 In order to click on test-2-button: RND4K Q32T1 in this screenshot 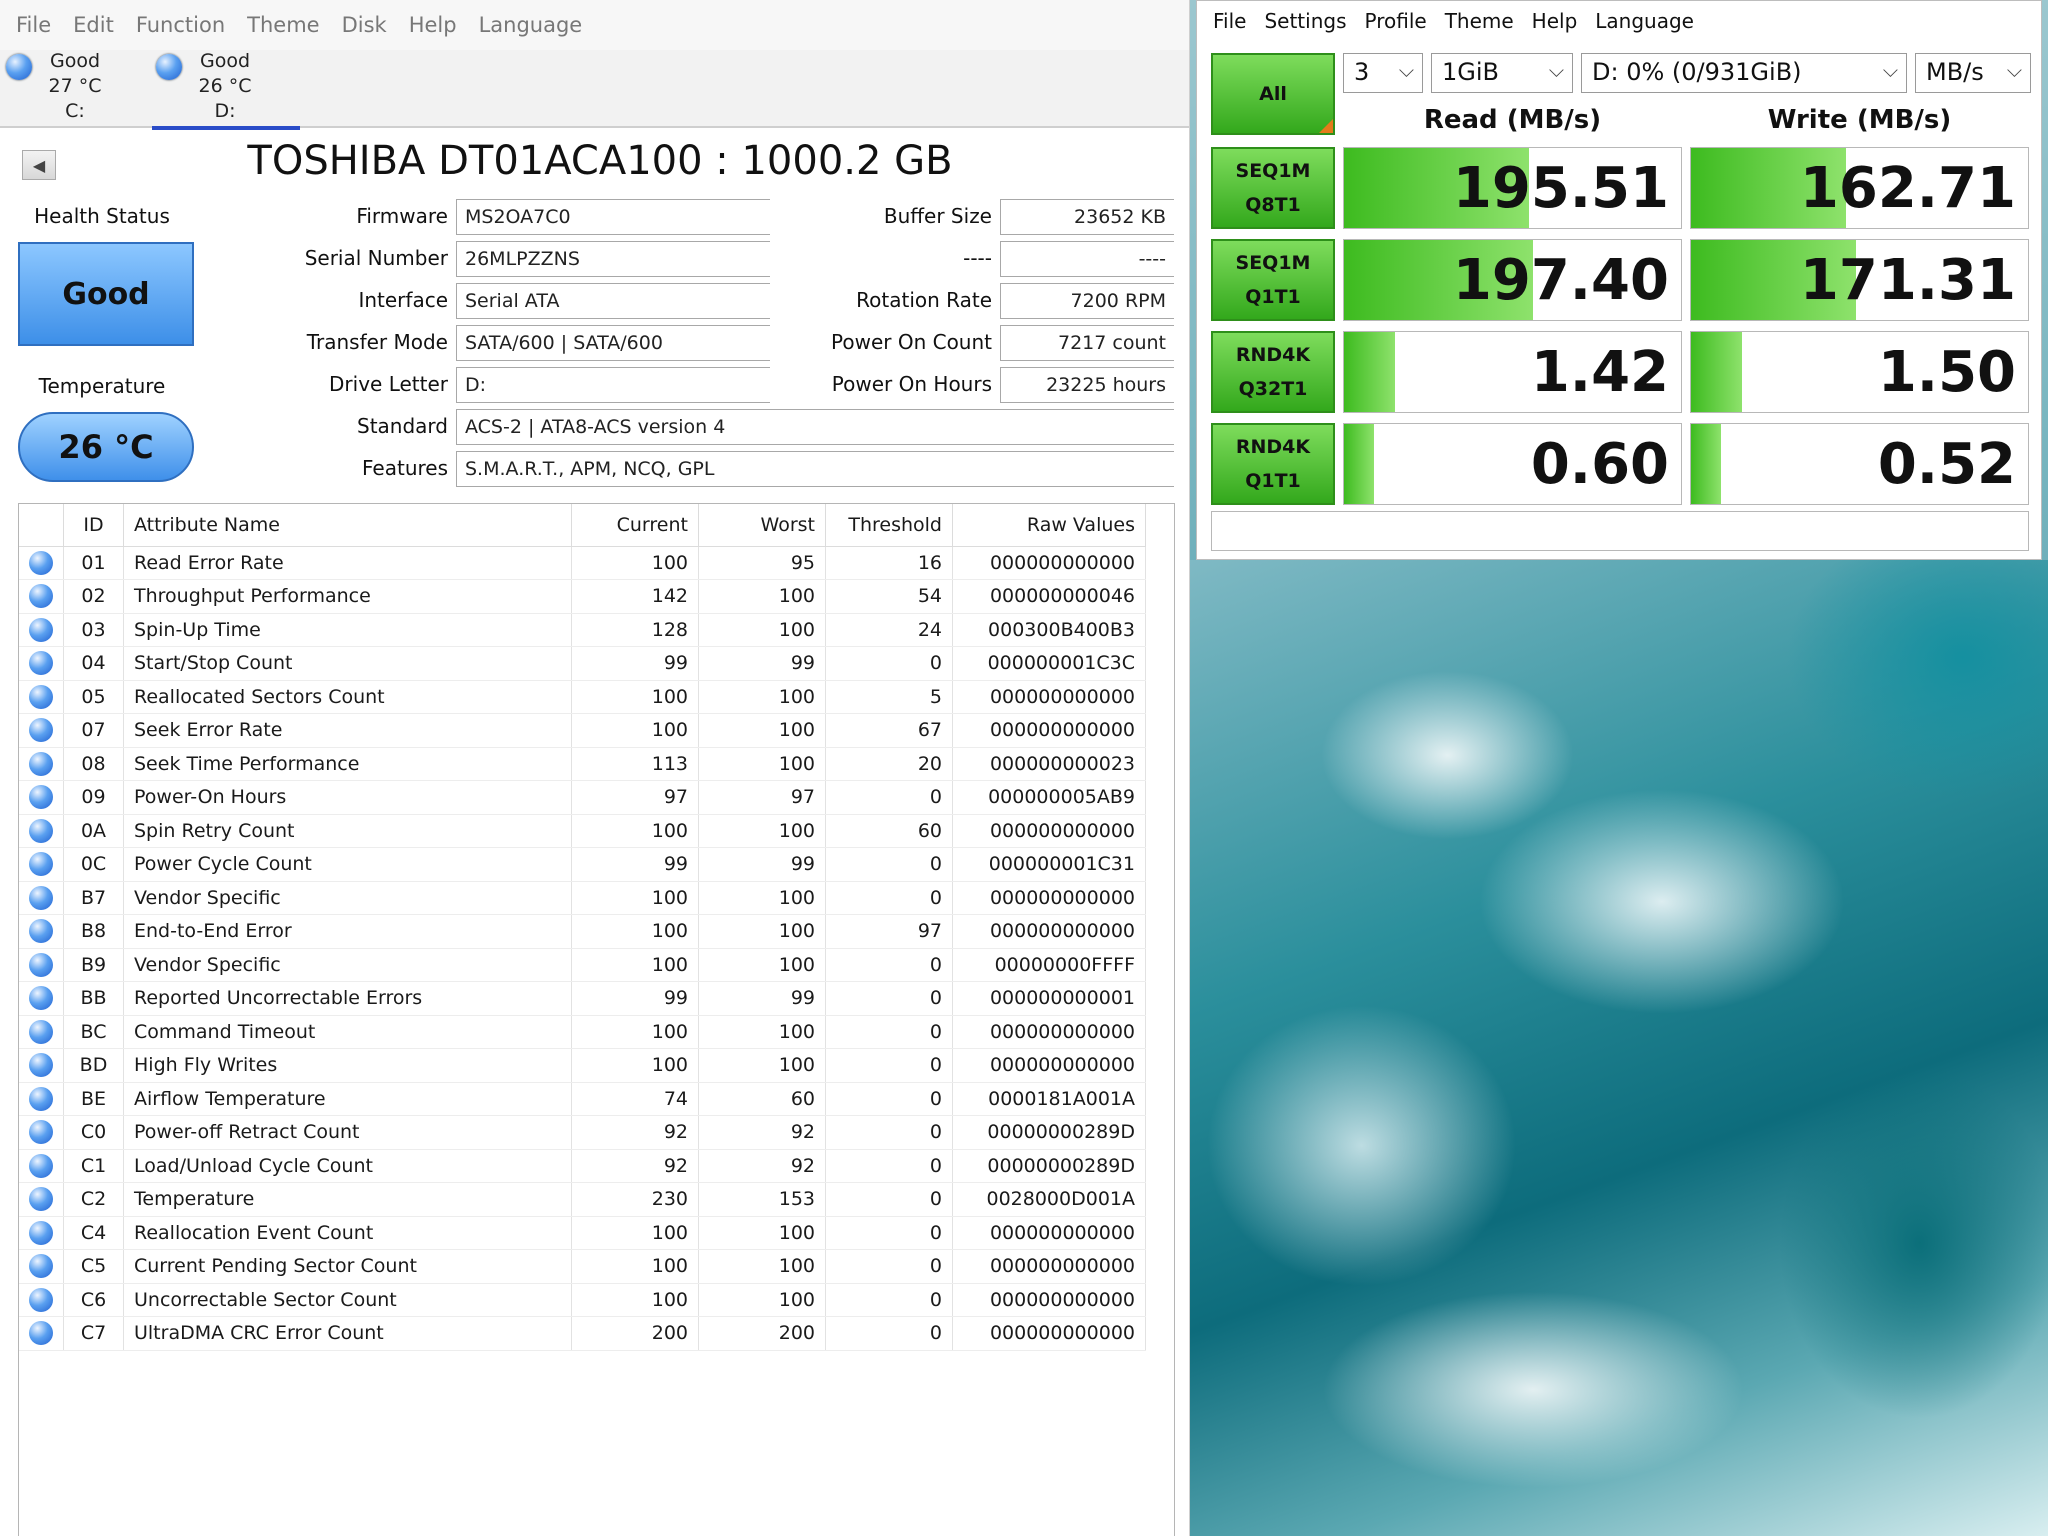, I will do `click(1273, 372)`.